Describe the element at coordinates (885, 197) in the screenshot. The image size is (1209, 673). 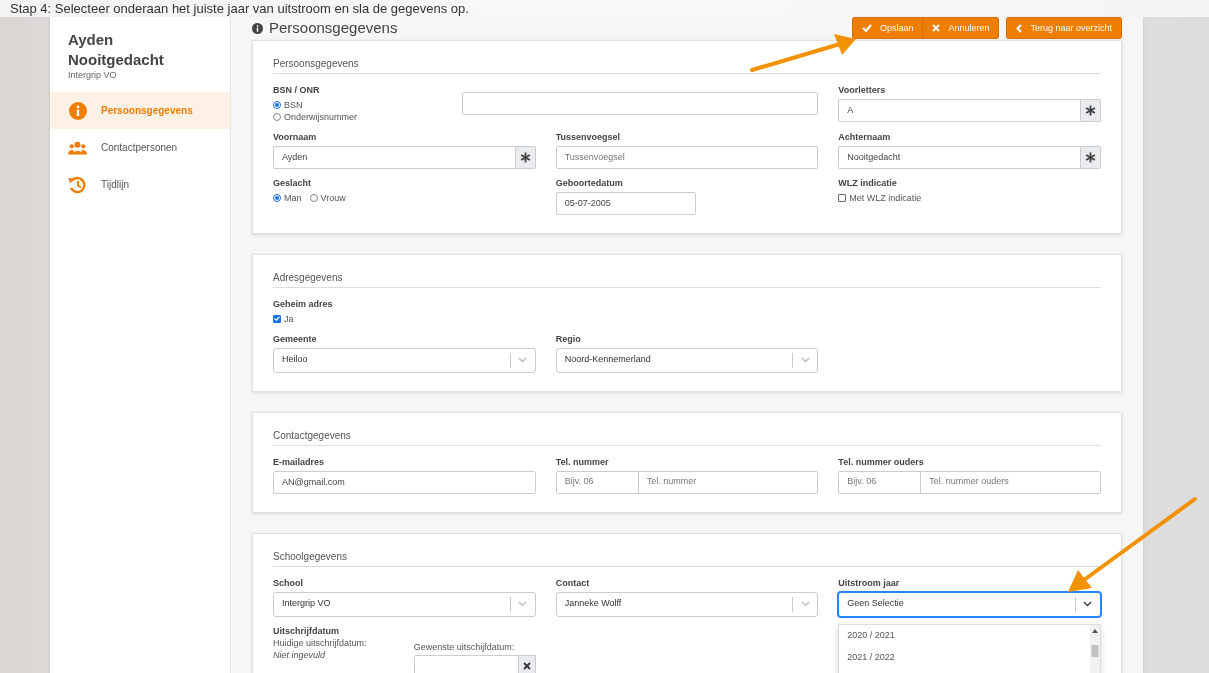
I see `checkbox-label: Met WLZ indicatie` at that location.